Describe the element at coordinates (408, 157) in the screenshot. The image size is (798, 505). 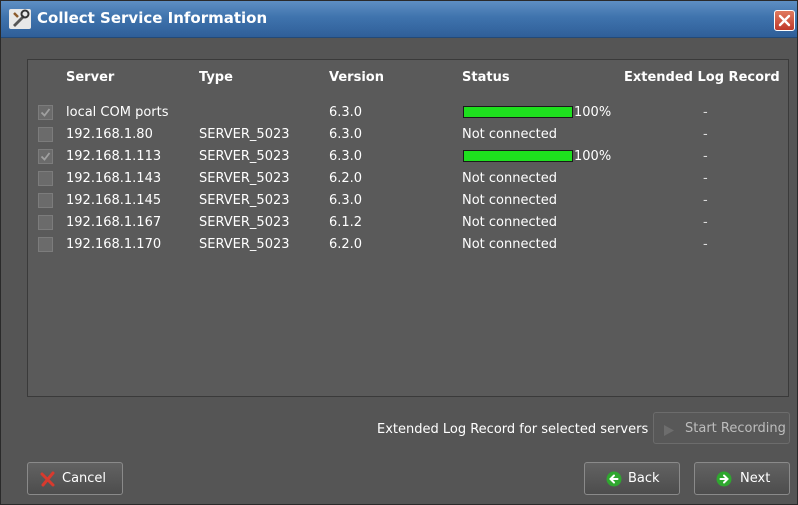
I see `table-row: 192.168.1.113 SERVER_5023 6.3.0 100% -` at that location.